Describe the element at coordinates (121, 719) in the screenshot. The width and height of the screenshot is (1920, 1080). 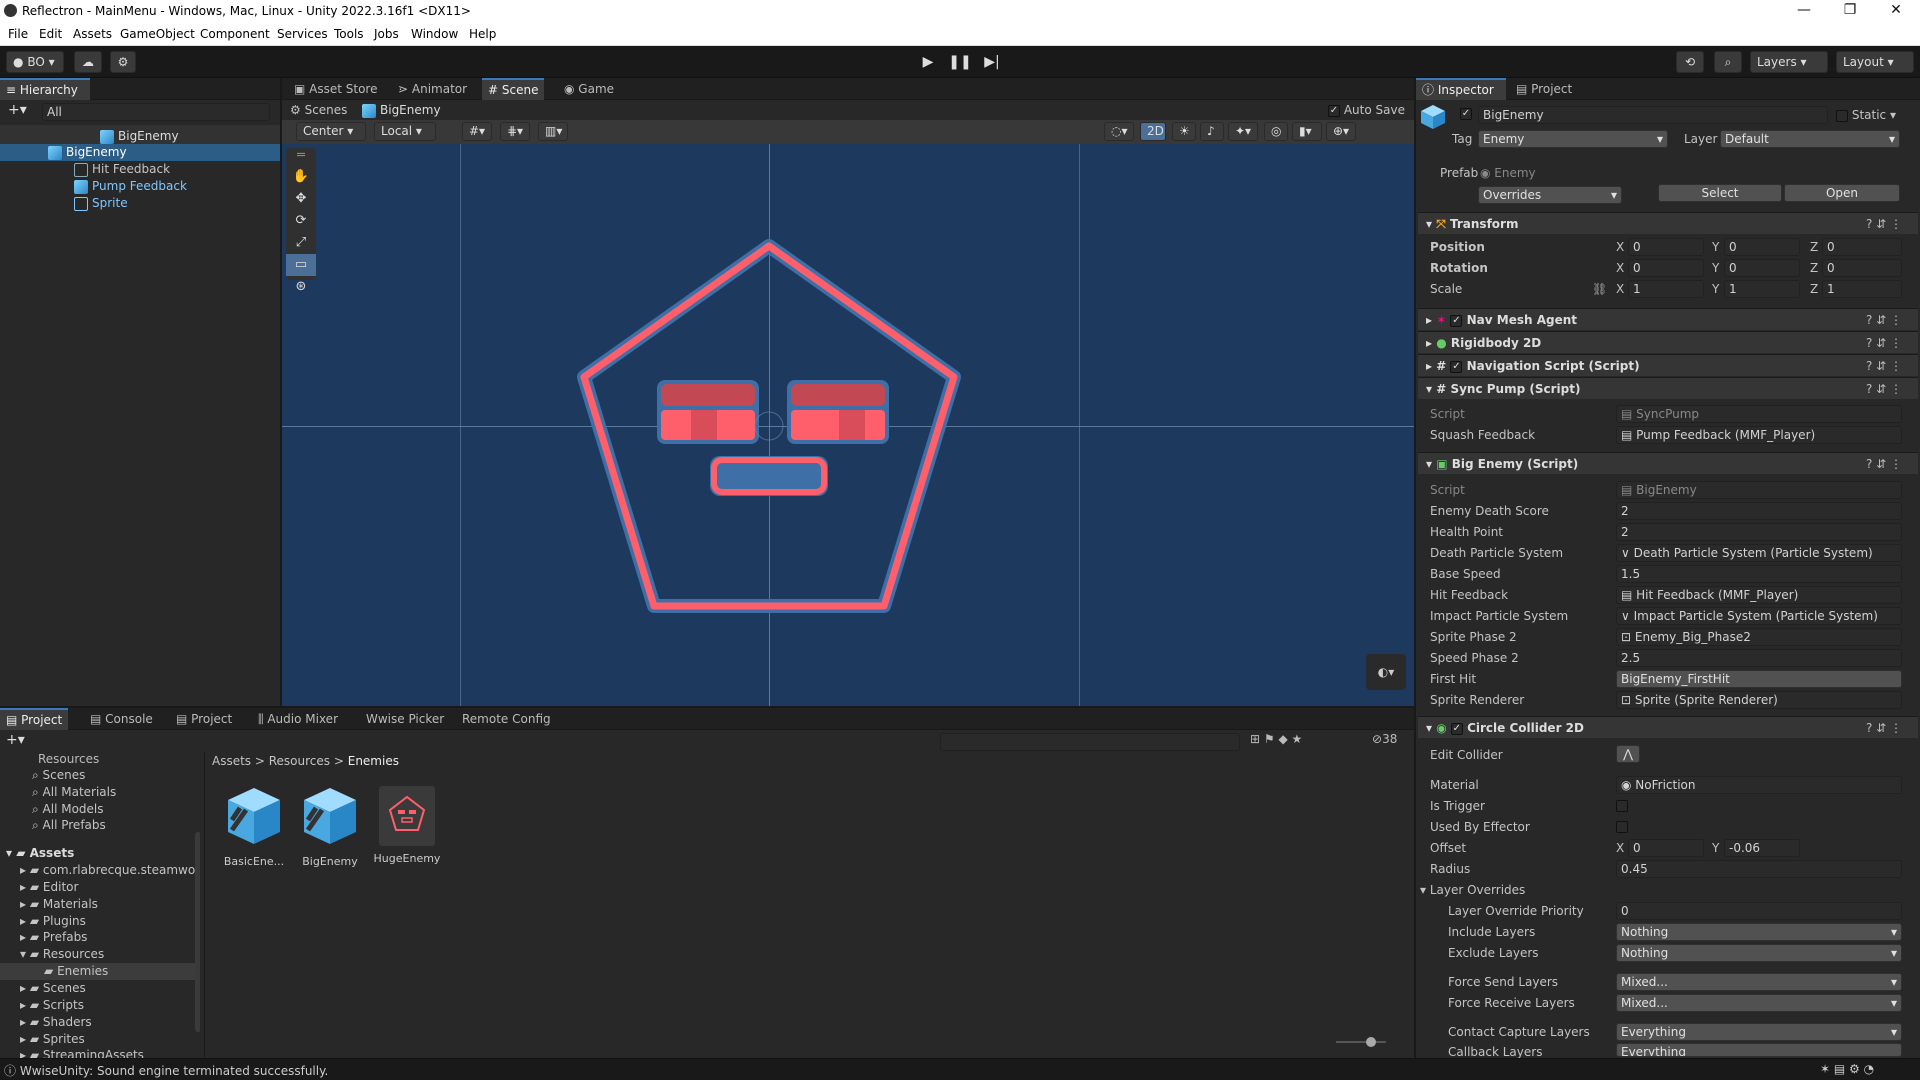
I see `tab-console: ▤ Console` at that location.